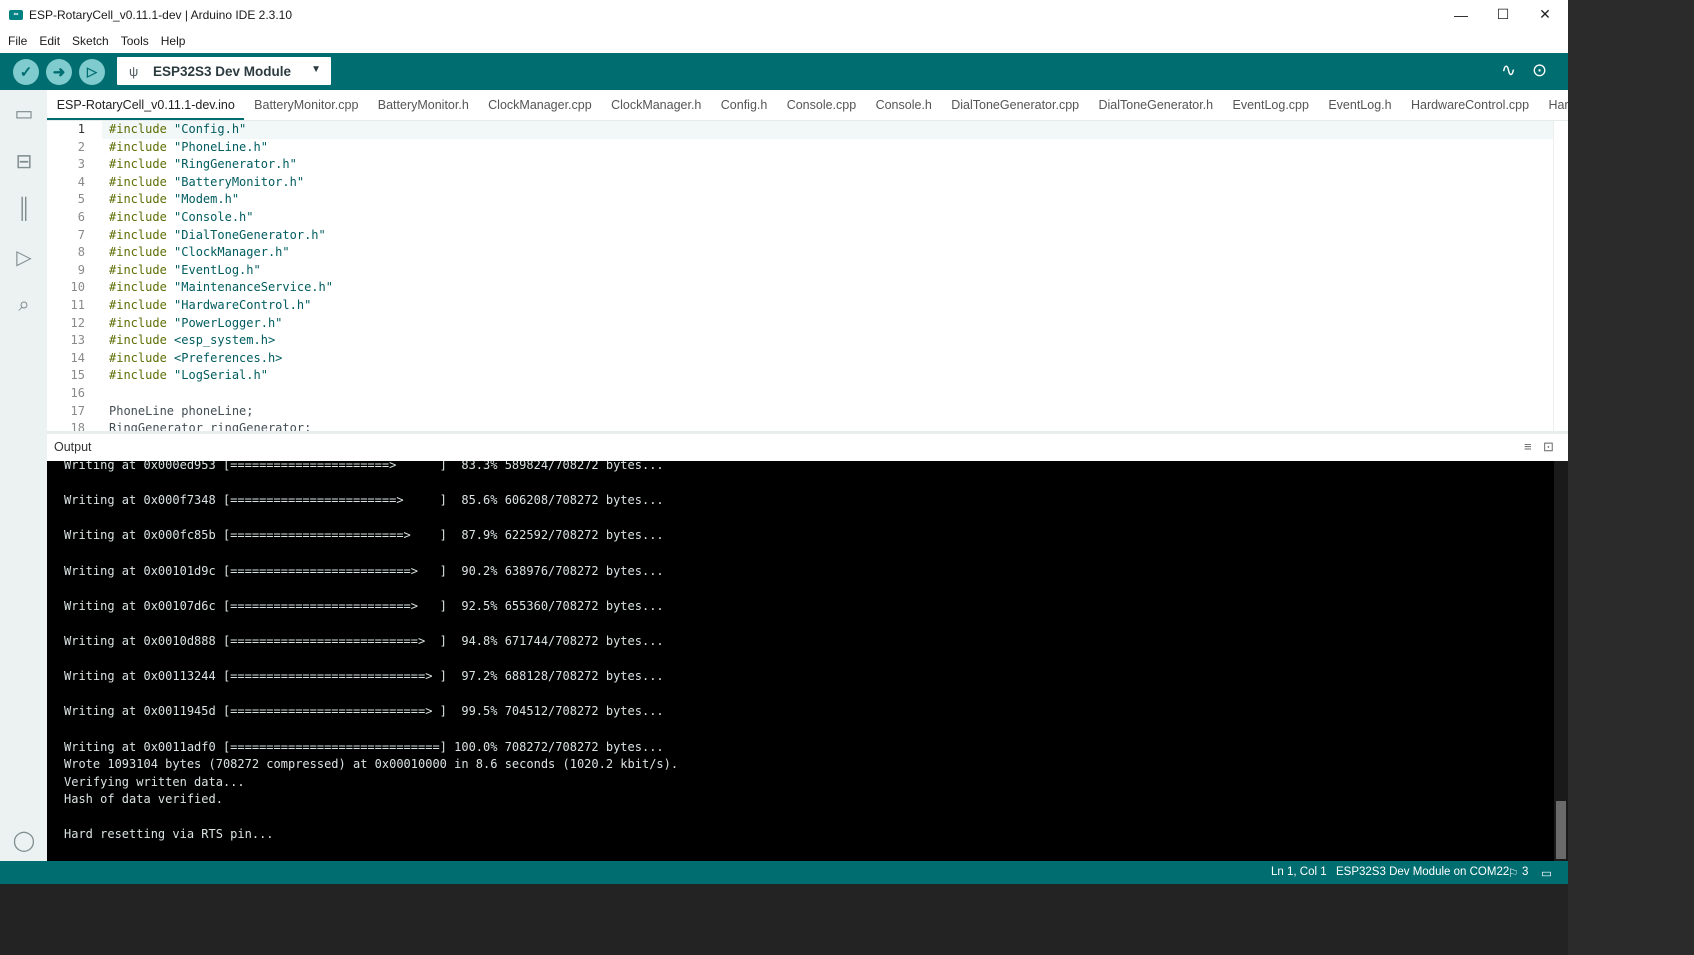  Describe the element at coordinates (134, 71) in the screenshot. I see `usb-icon: ψ` at that location.